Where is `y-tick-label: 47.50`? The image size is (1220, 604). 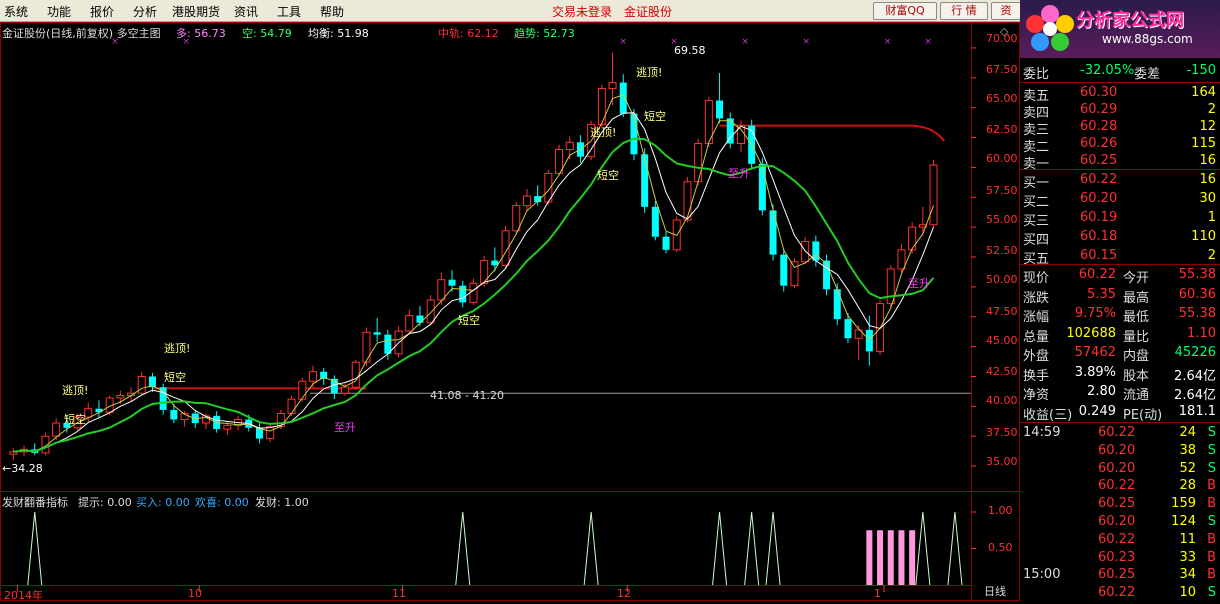
y-tick-label: 47.50 is located at coordinates (1002, 311).